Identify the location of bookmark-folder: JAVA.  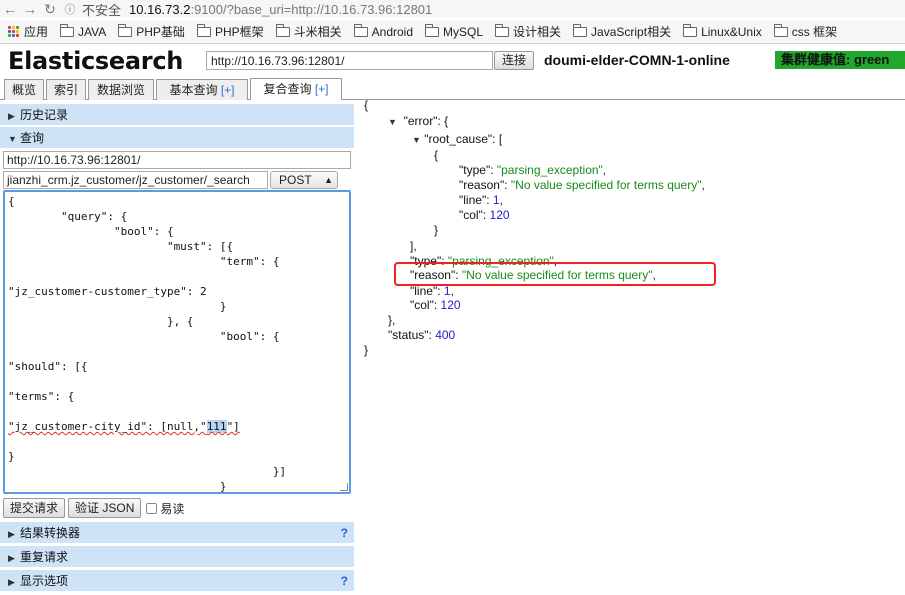
(83, 31).